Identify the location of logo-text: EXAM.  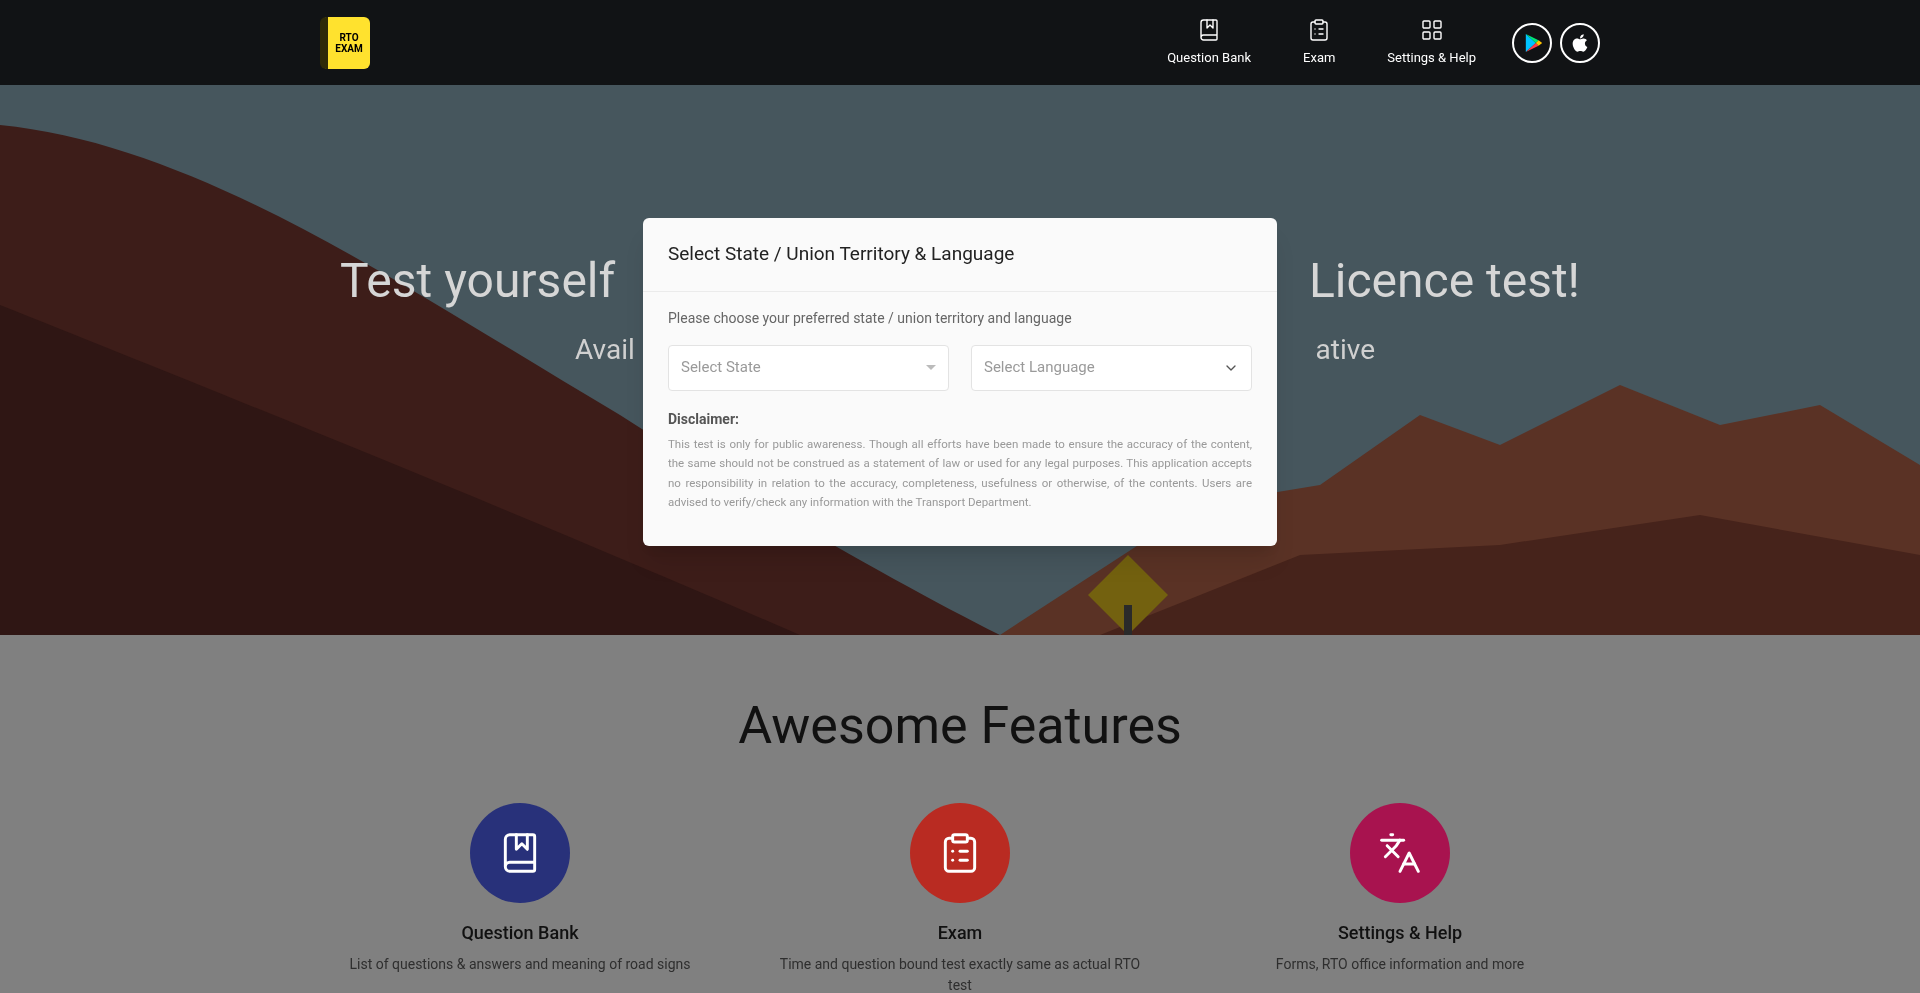
(349, 48).